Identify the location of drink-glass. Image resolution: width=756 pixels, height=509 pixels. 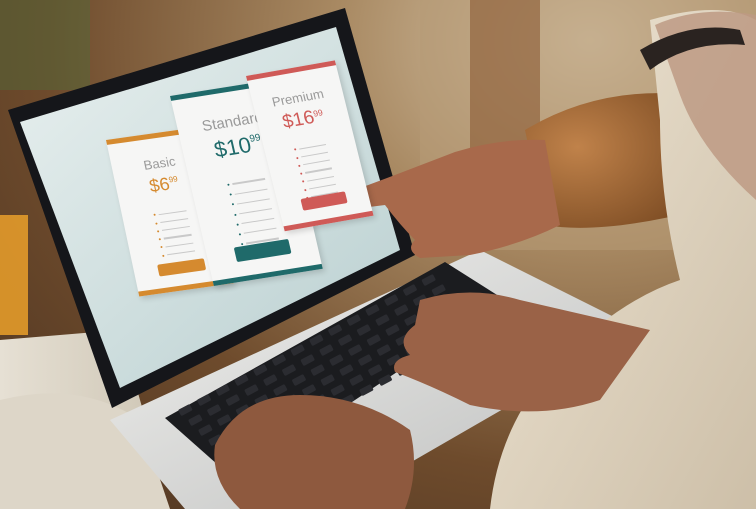
(14, 275).